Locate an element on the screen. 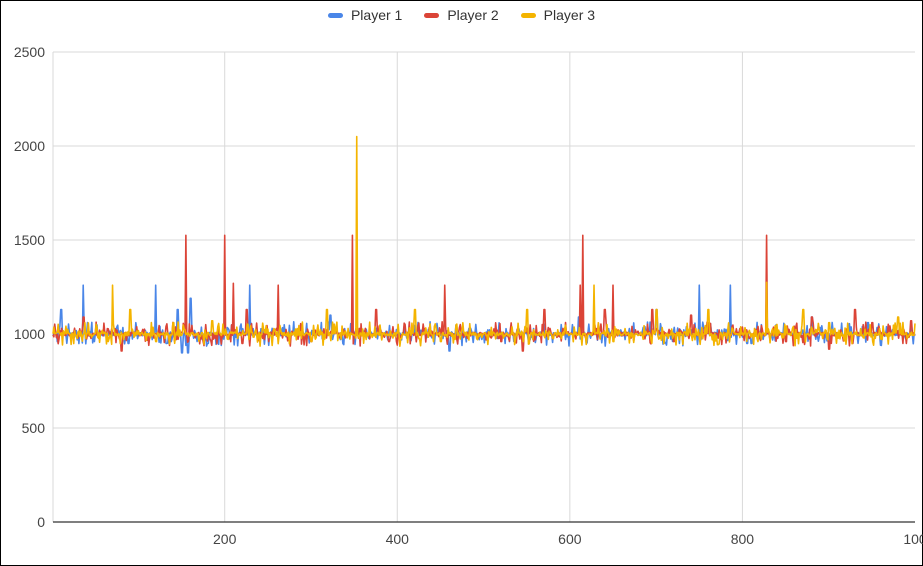 The width and height of the screenshot is (923, 566). y-tick-label: 2500 is located at coordinates (29, 52).